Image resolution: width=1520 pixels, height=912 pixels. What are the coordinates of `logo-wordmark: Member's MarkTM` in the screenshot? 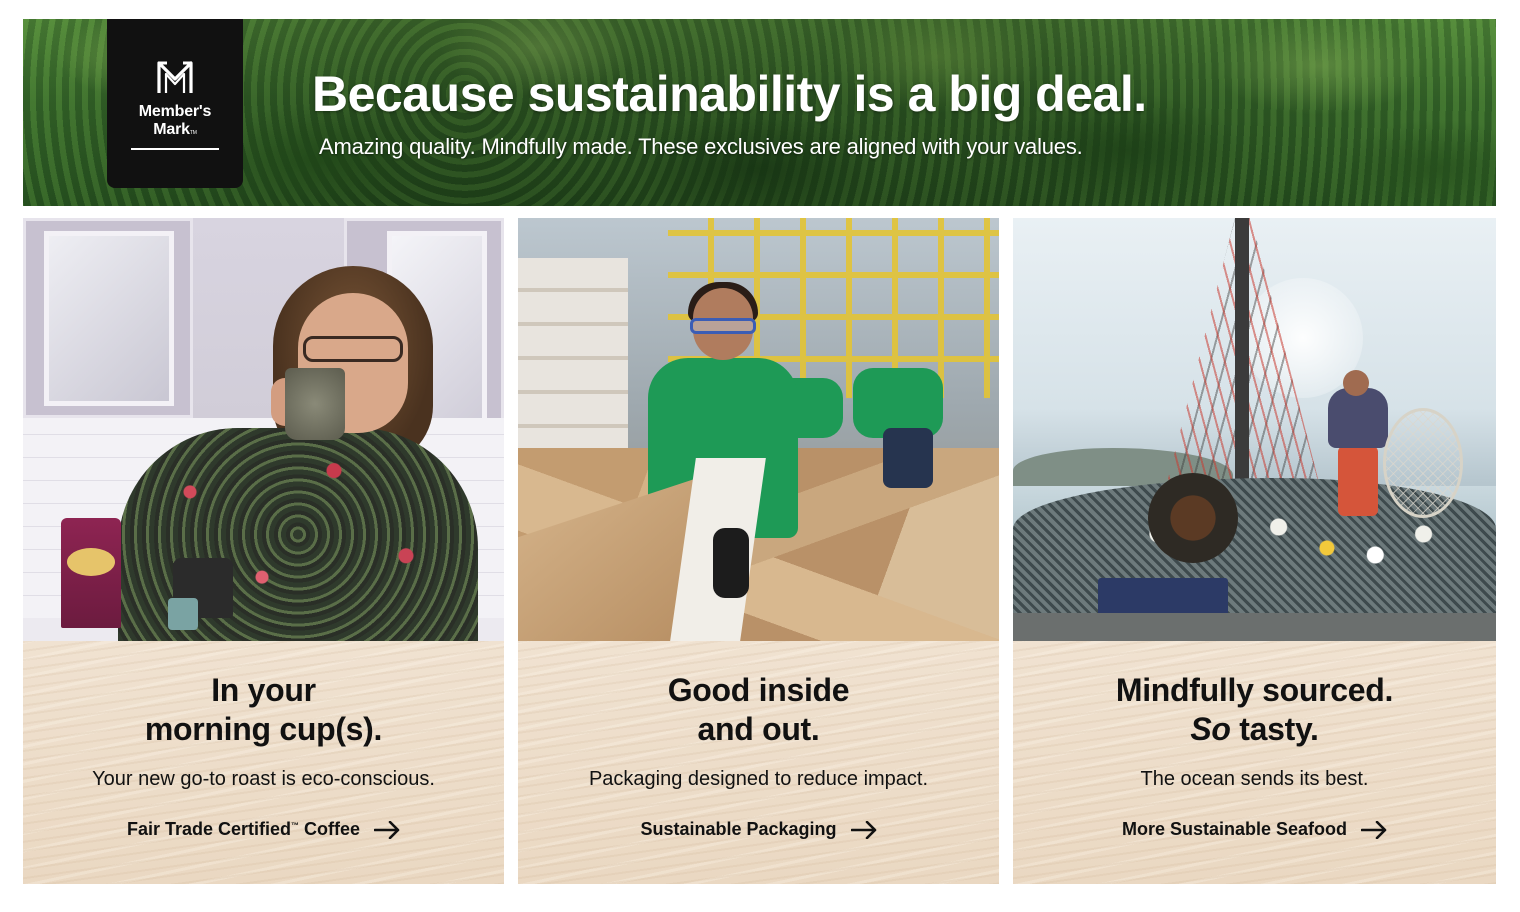 It's located at (175, 122).